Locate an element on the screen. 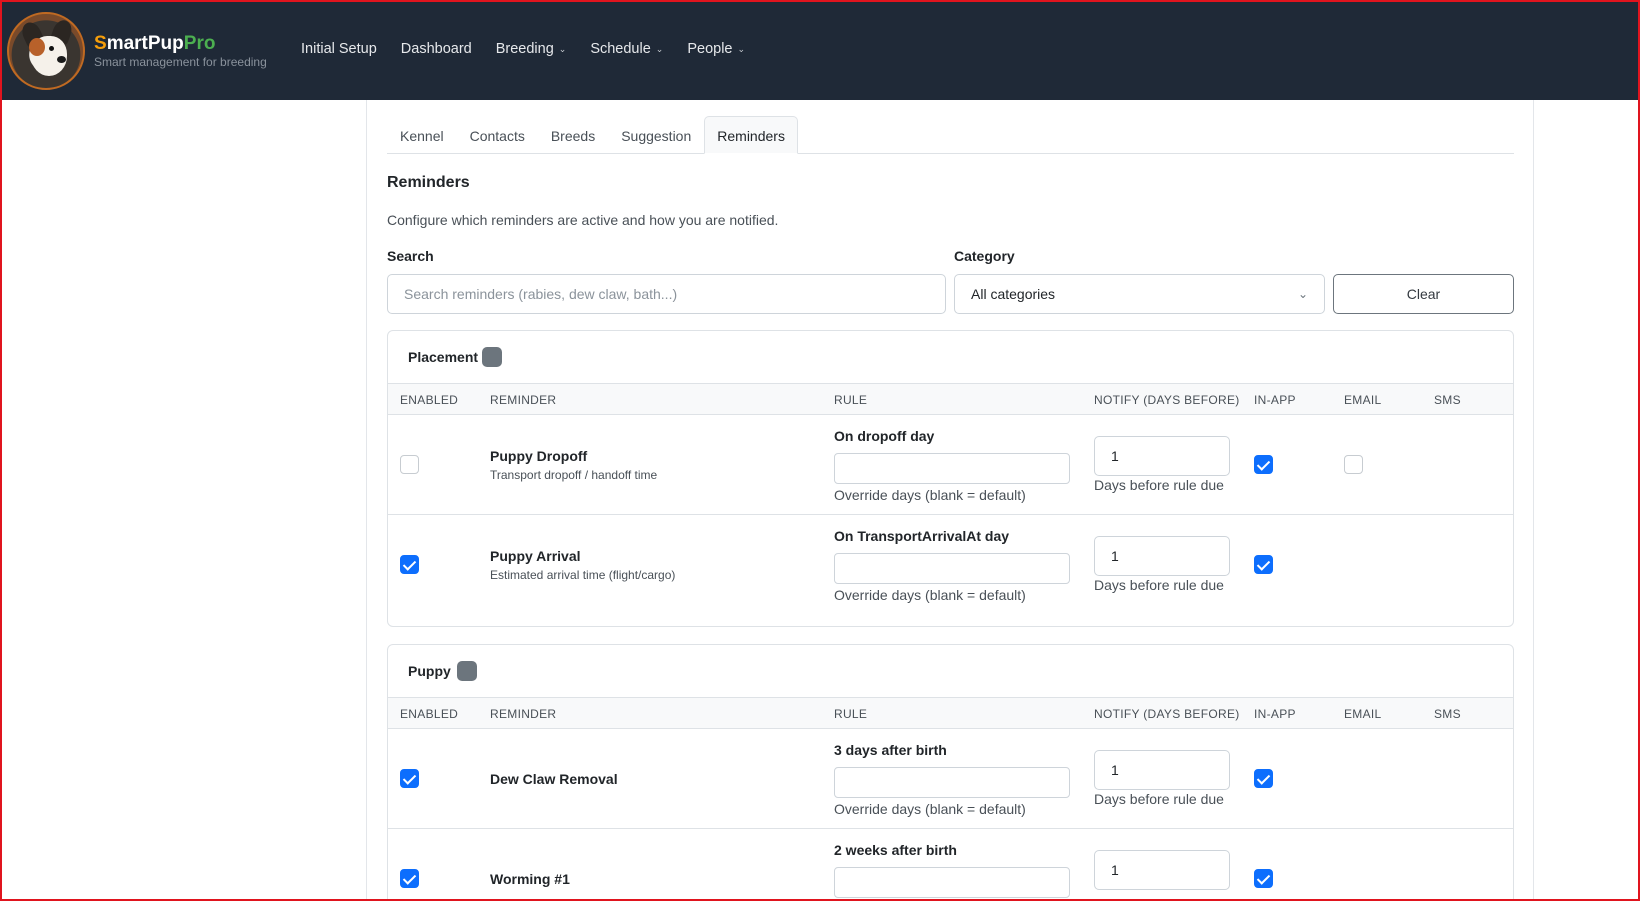 The width and height of the screenshot is (1640, 901). table-row: Worming #1 2 weeks after birth is located at coordinates (950, 865).